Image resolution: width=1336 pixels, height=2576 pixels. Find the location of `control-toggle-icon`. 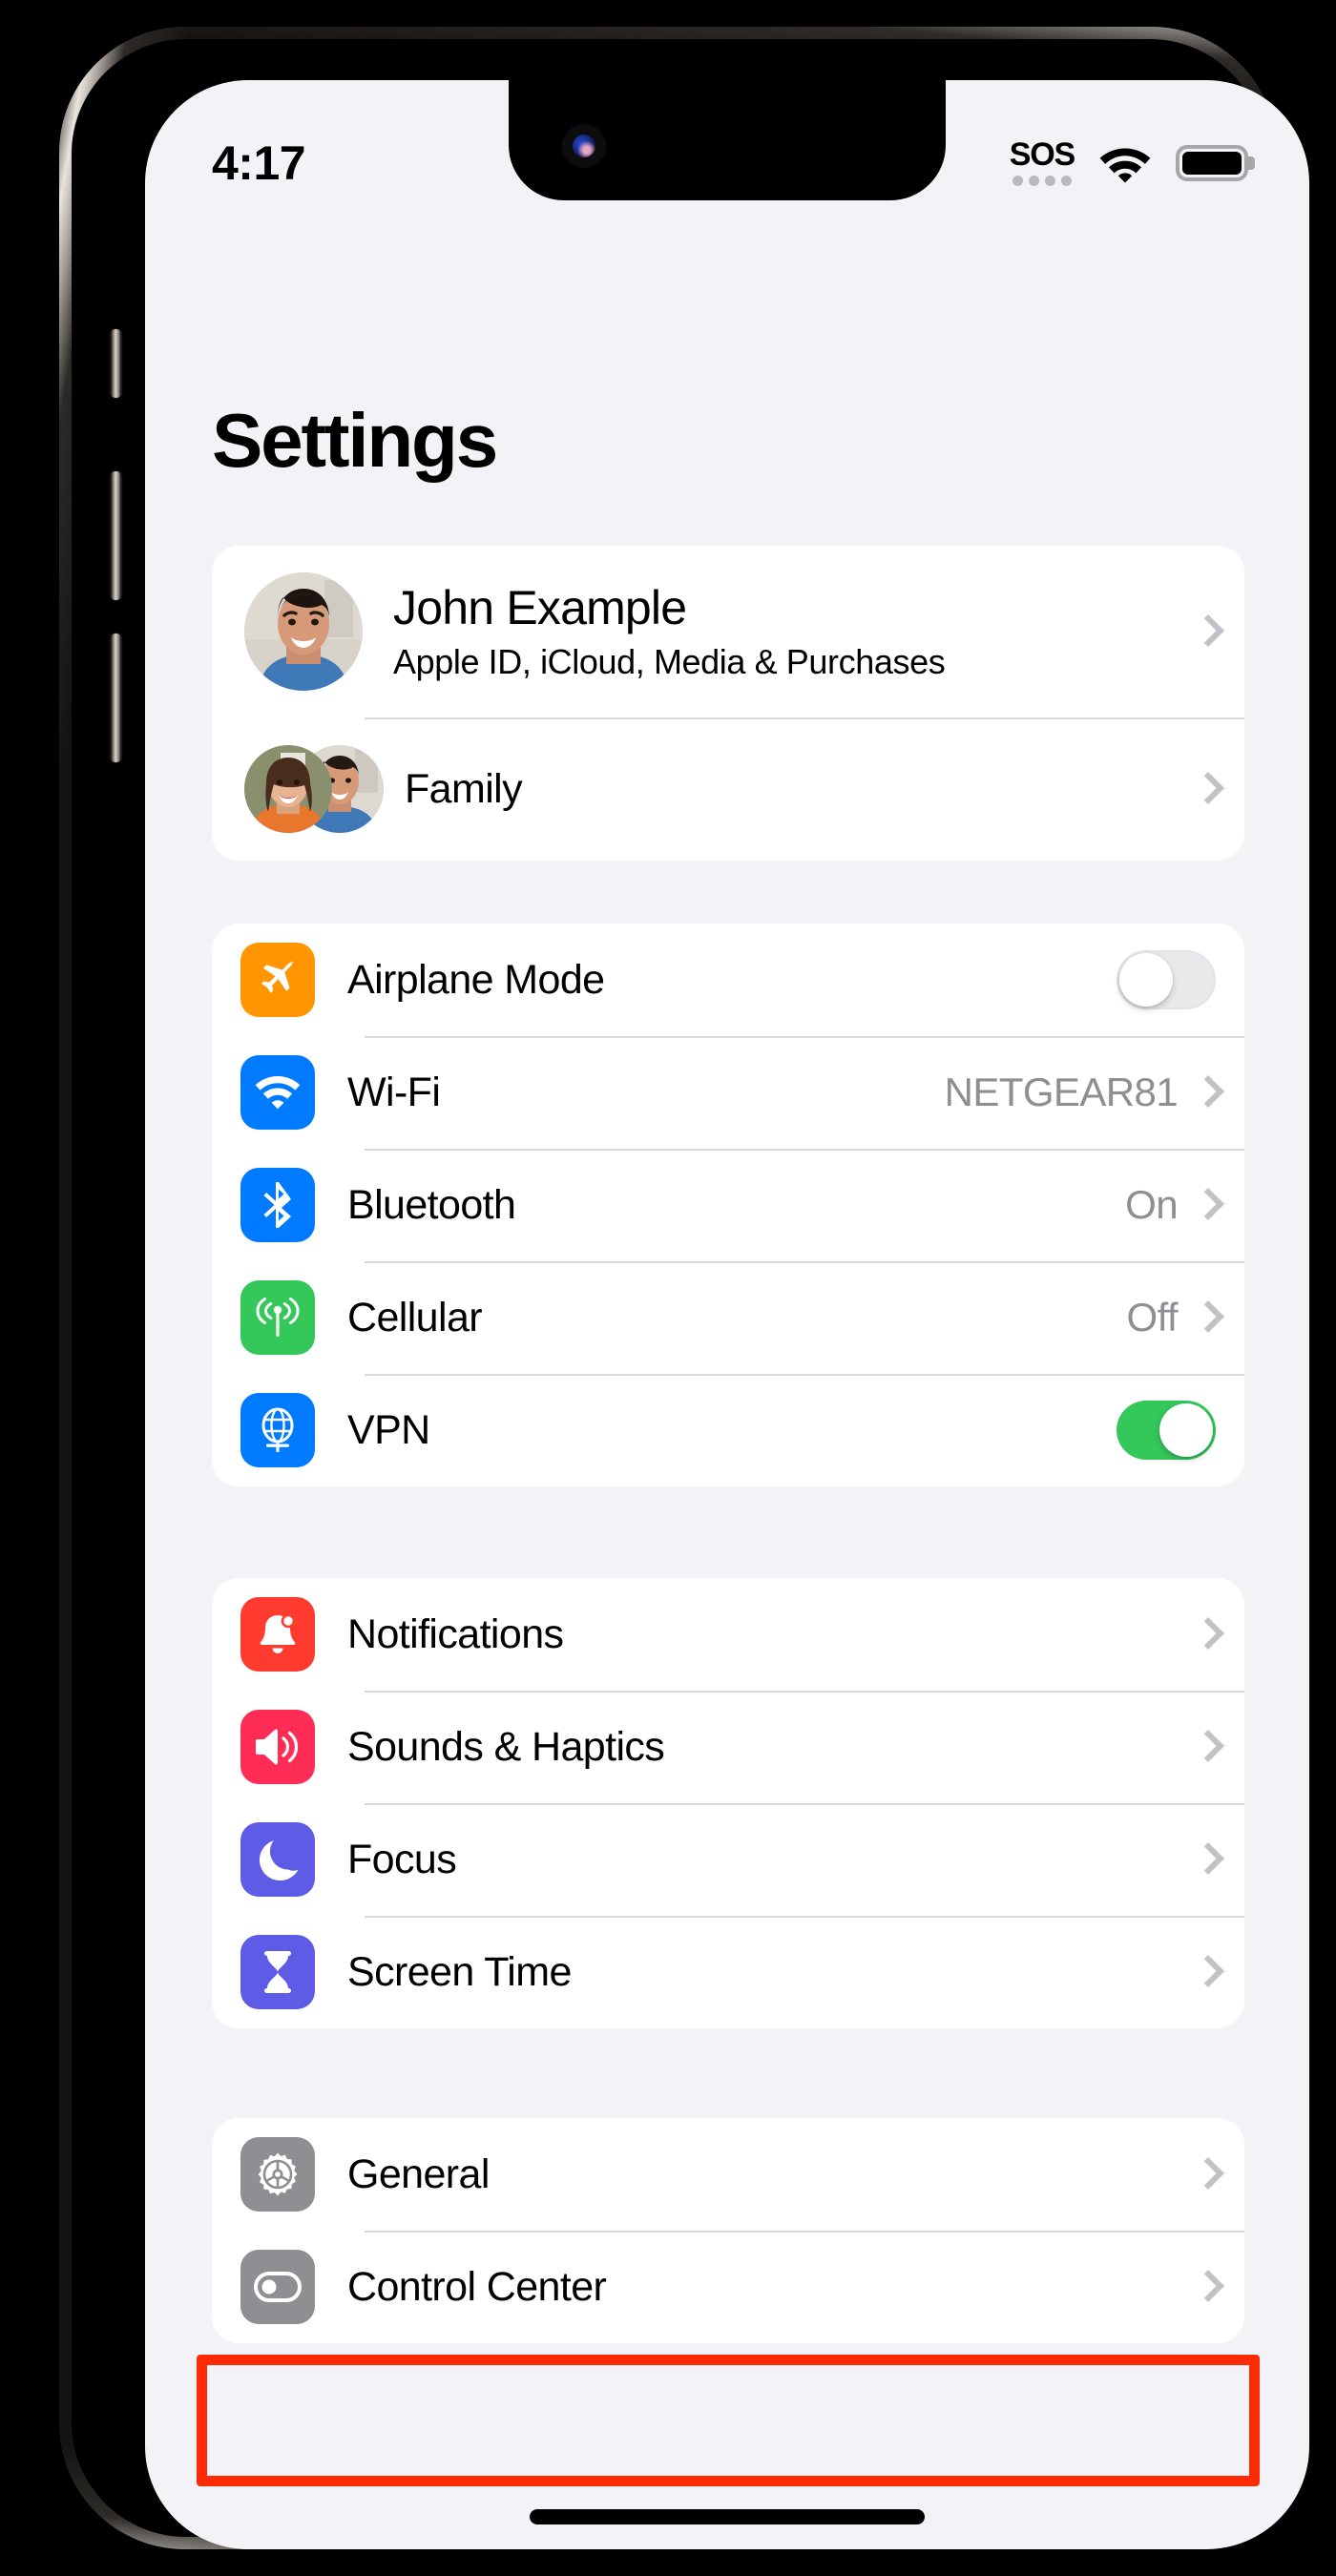

control-toggle-icon is located at coordinates (277, 2287).